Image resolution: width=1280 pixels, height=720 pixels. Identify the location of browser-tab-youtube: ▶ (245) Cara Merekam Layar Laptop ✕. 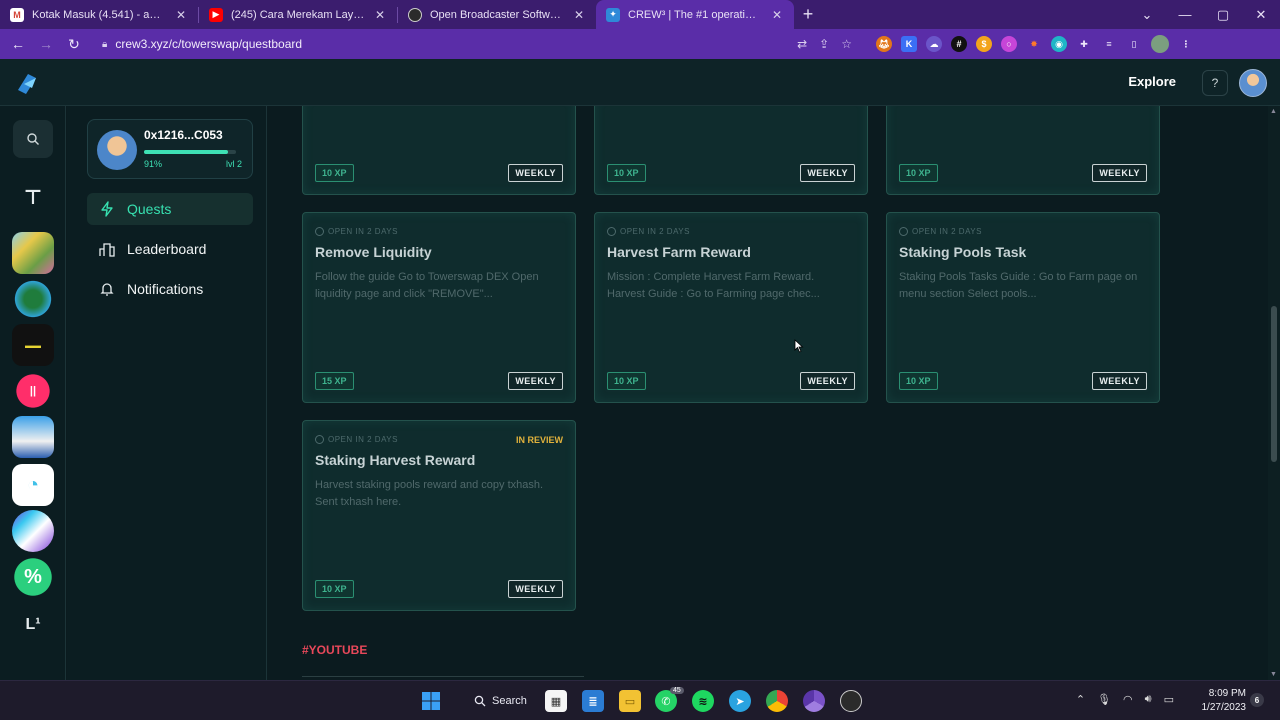
(298, 14).